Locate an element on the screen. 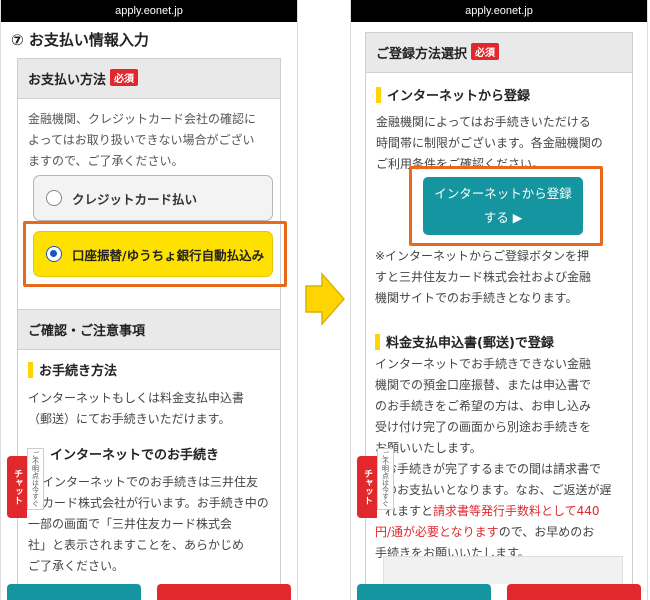  mail-registration-heading: 料金支払申込書(郵送)で登録 is located at coordinates (501, 341).